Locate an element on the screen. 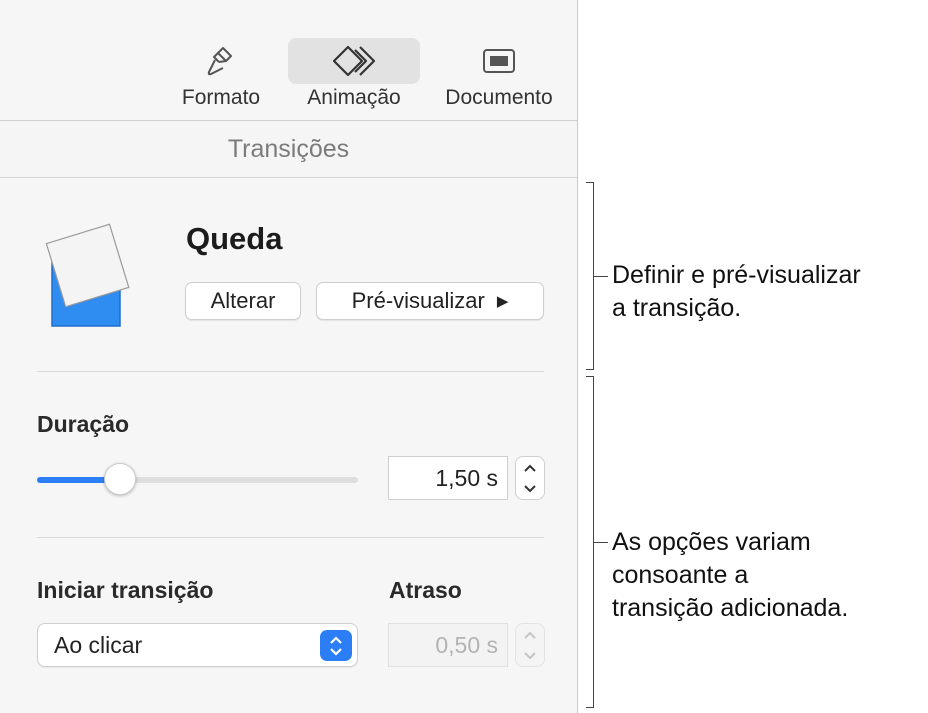  toolbar-document-button: Documento is located at coordinates (499, 77).